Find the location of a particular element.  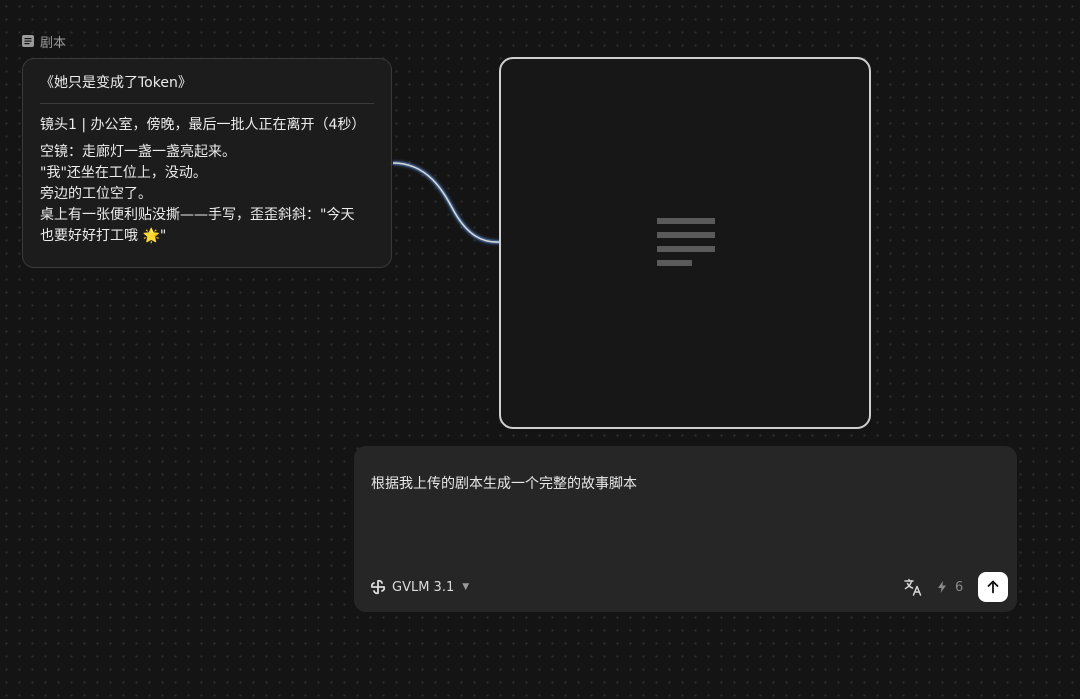

text-lines-icon is located at coordinates (686, 242).